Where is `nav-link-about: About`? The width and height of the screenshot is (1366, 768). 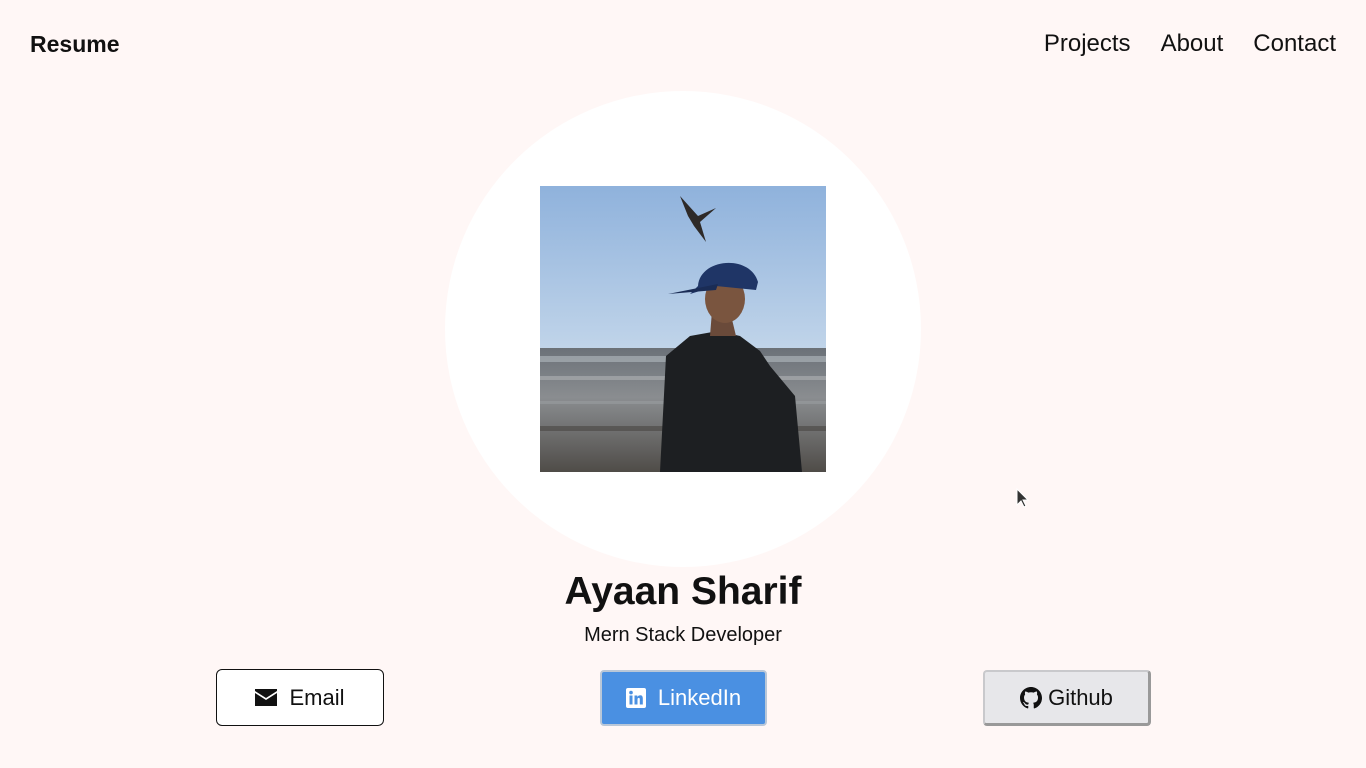 nav-link-about: About is located at coordinates (1192, 44).